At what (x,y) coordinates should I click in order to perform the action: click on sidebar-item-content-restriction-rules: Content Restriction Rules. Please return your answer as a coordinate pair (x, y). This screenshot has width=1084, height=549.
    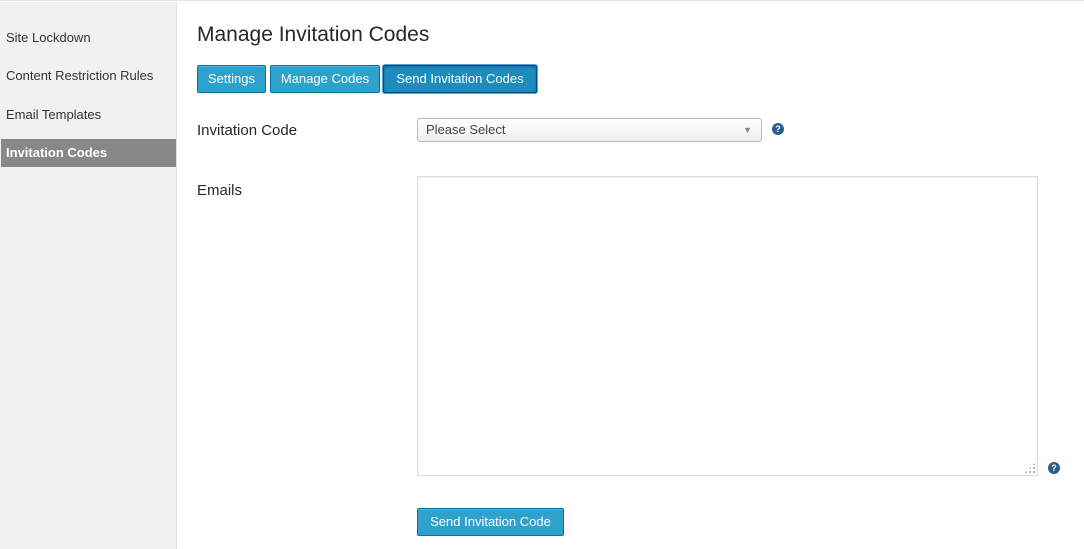
    Looking at the image, I should click on (88, 76).